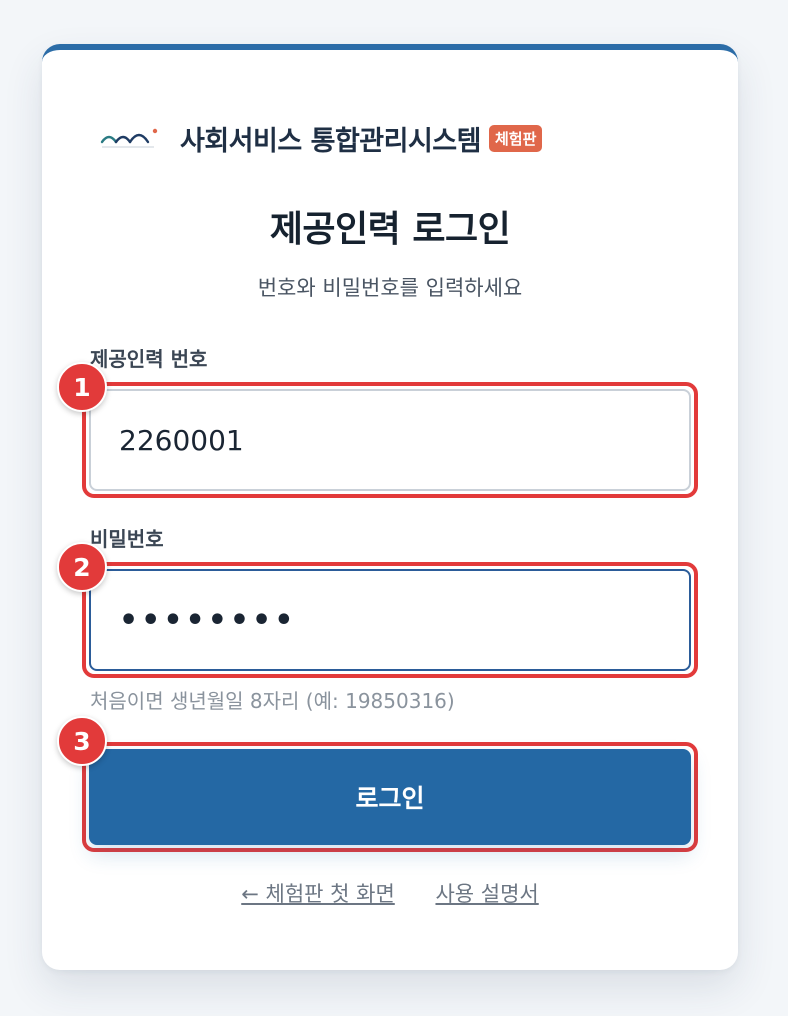 The image size is (788, 1016). I want to click on login-button-highlight: 로그인, so click(390, 797).